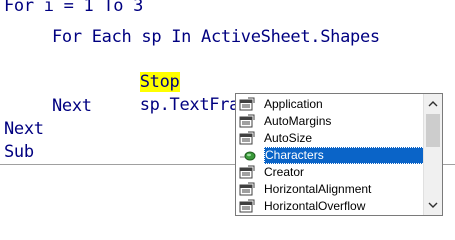  I want to click on code-line-for-each: For Each sp In ActiveSheet.Shapes, so click(216, 37).